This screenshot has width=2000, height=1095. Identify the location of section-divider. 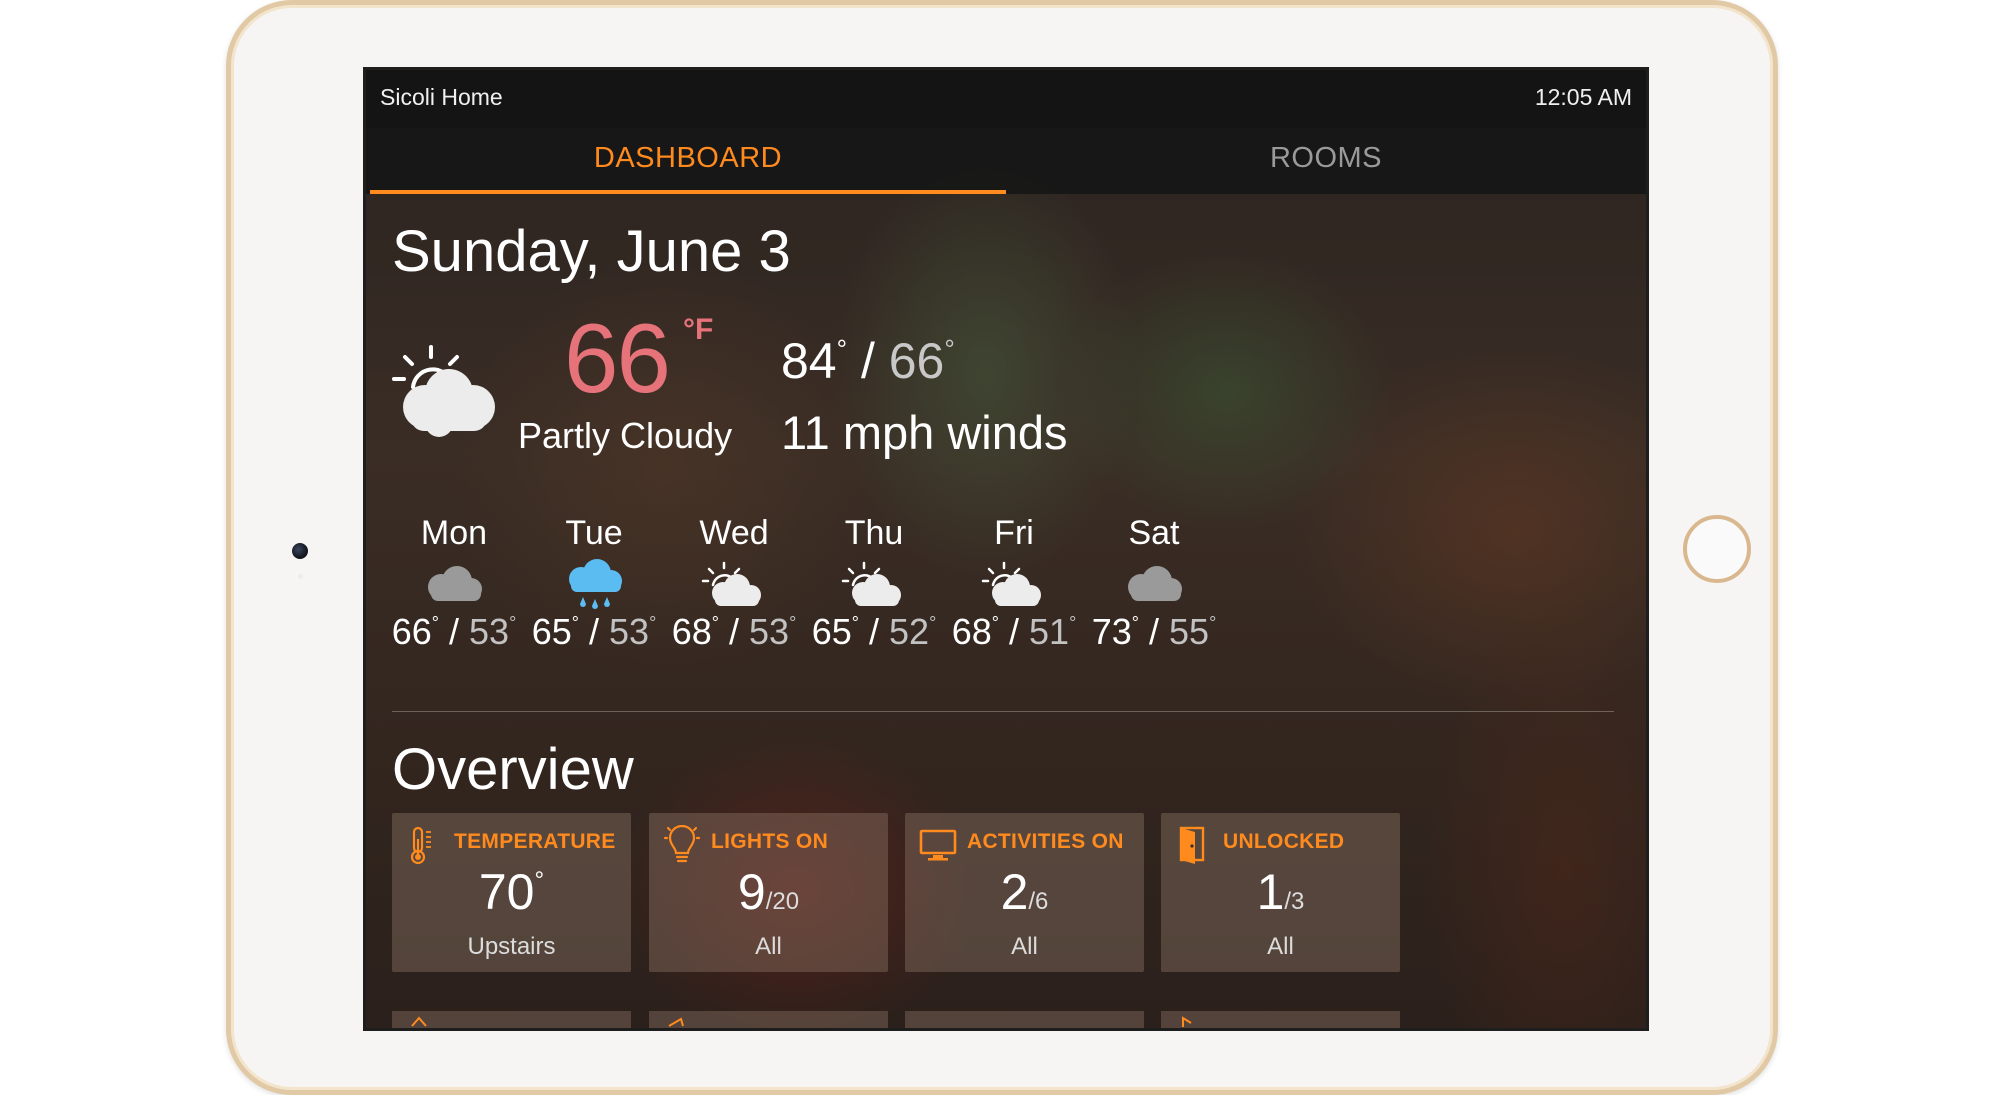
(1003, 711).